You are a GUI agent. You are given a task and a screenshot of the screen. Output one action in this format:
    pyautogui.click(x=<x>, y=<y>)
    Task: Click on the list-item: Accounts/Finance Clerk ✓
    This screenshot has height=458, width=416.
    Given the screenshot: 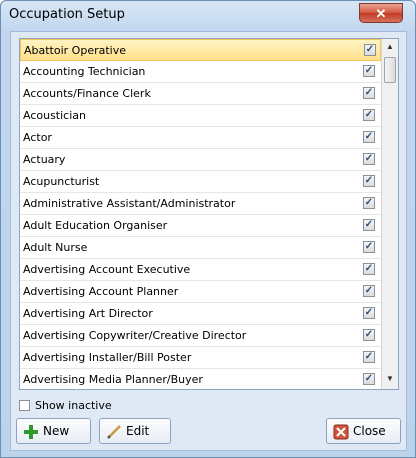 What is the action you would take?
    pyautogui.click(x=200, y=94)
    